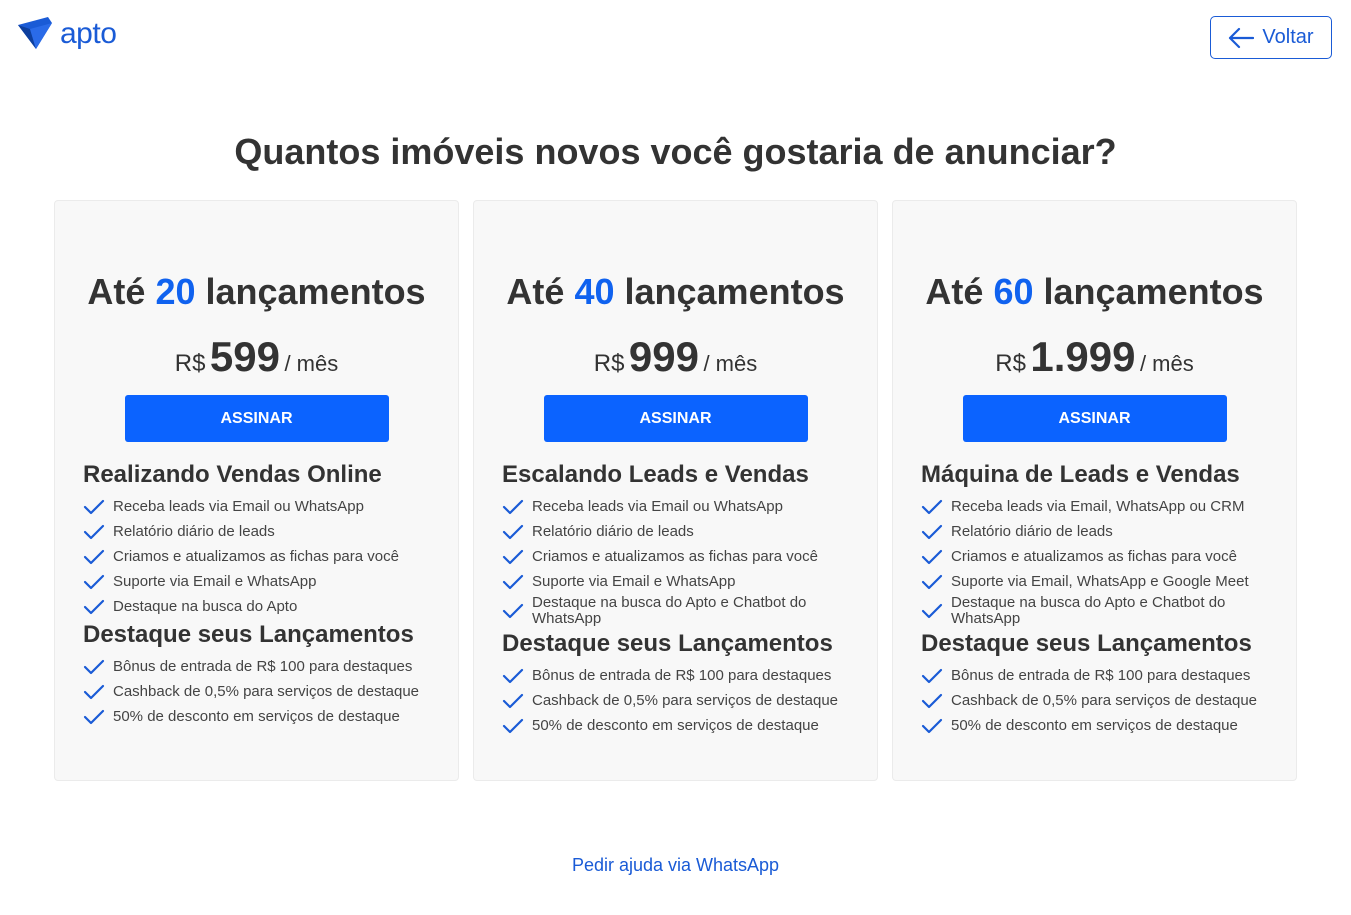 The height and width of the screenshot is (915, 1351). I want to click on apto-logo: apto, so click(67, 34).